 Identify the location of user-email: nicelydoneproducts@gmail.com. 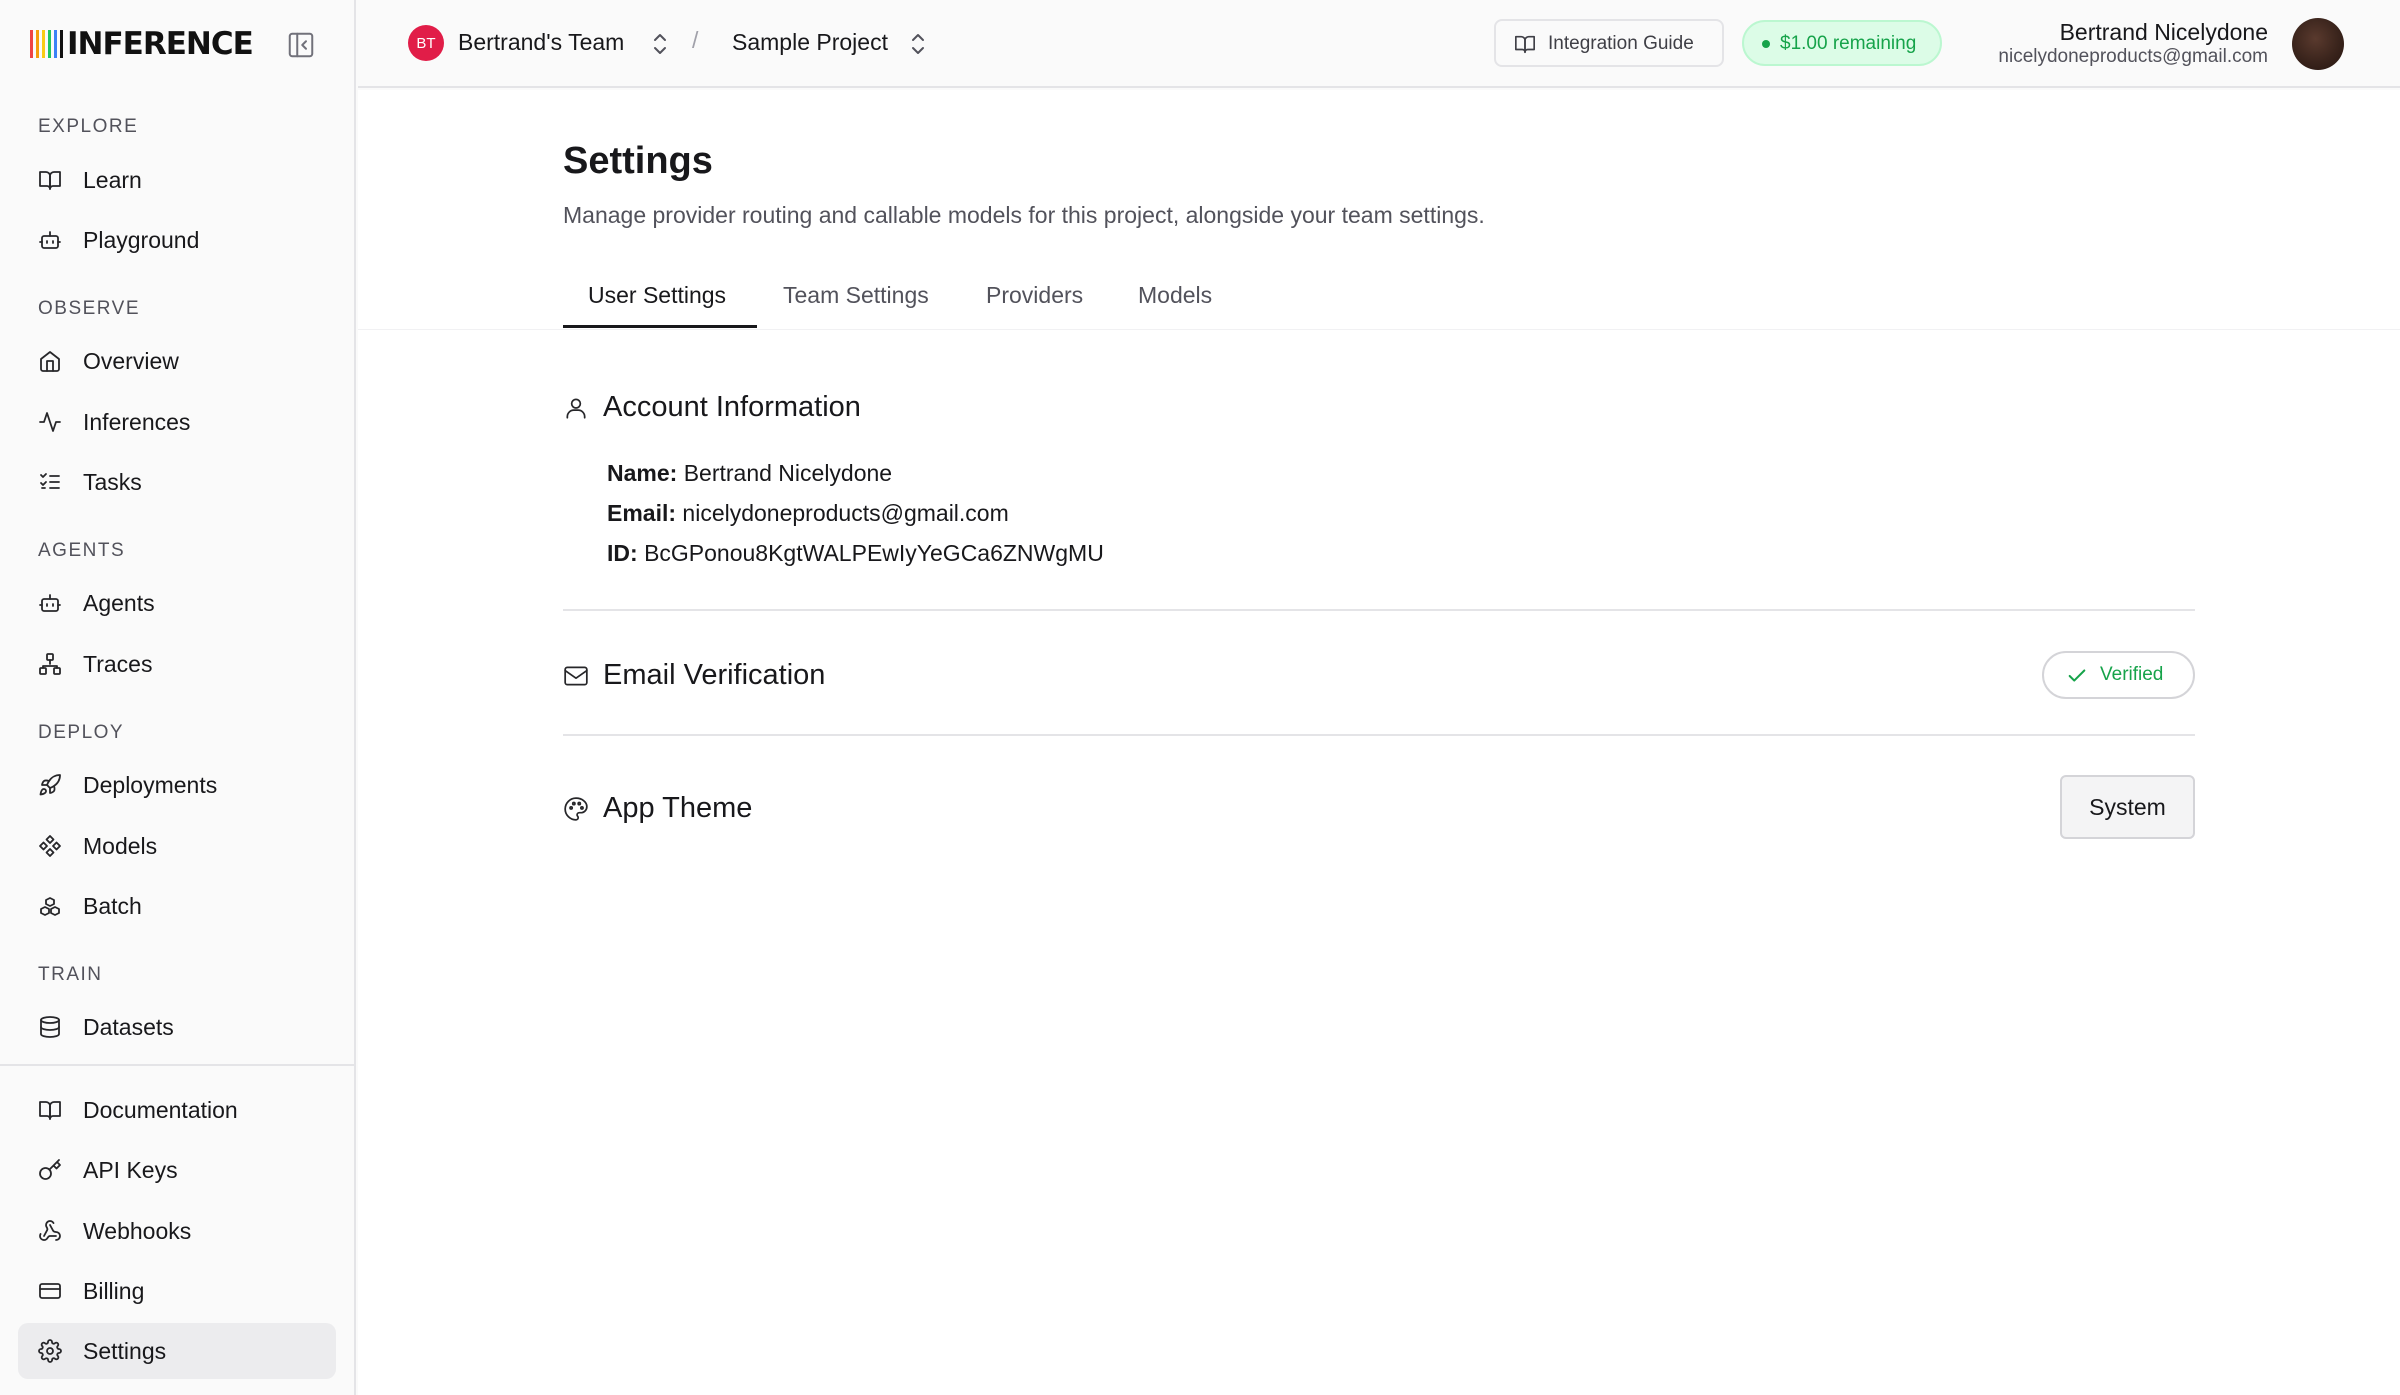
(2133, 56).